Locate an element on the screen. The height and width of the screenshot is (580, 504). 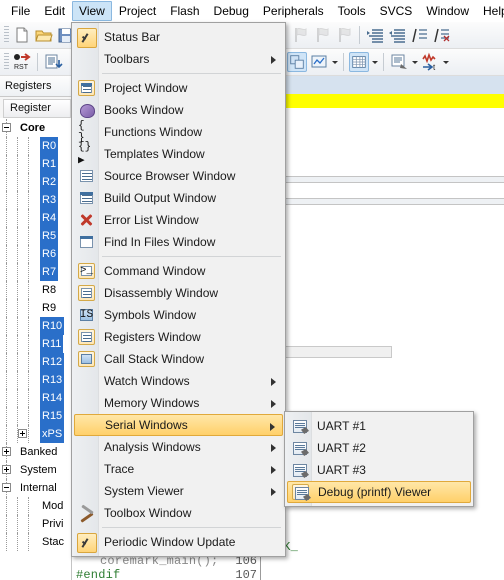
register-row: Core is located at coordinates (35, 128).